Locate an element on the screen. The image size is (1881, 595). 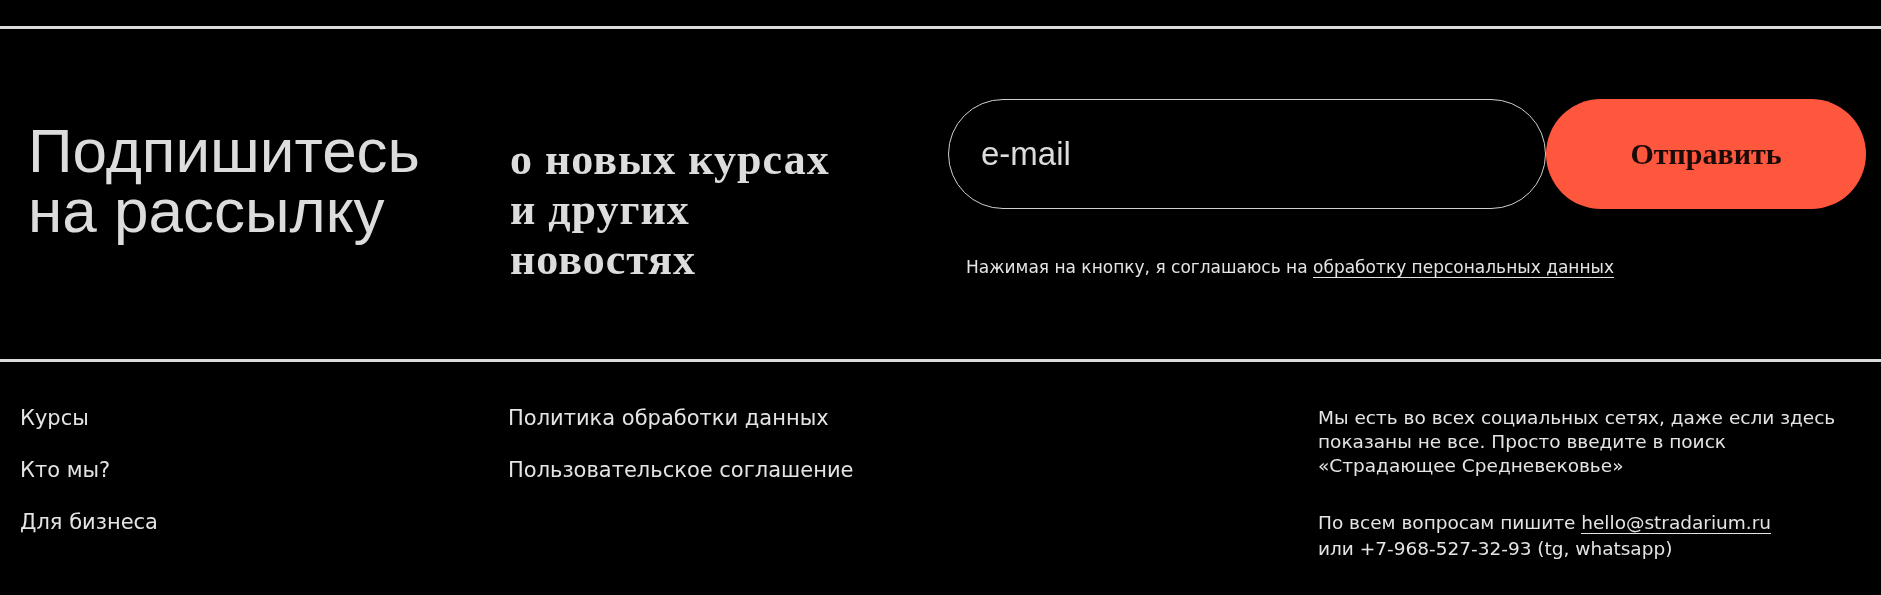
nav-link: Кто мы? is located at coordinates (264, 470).